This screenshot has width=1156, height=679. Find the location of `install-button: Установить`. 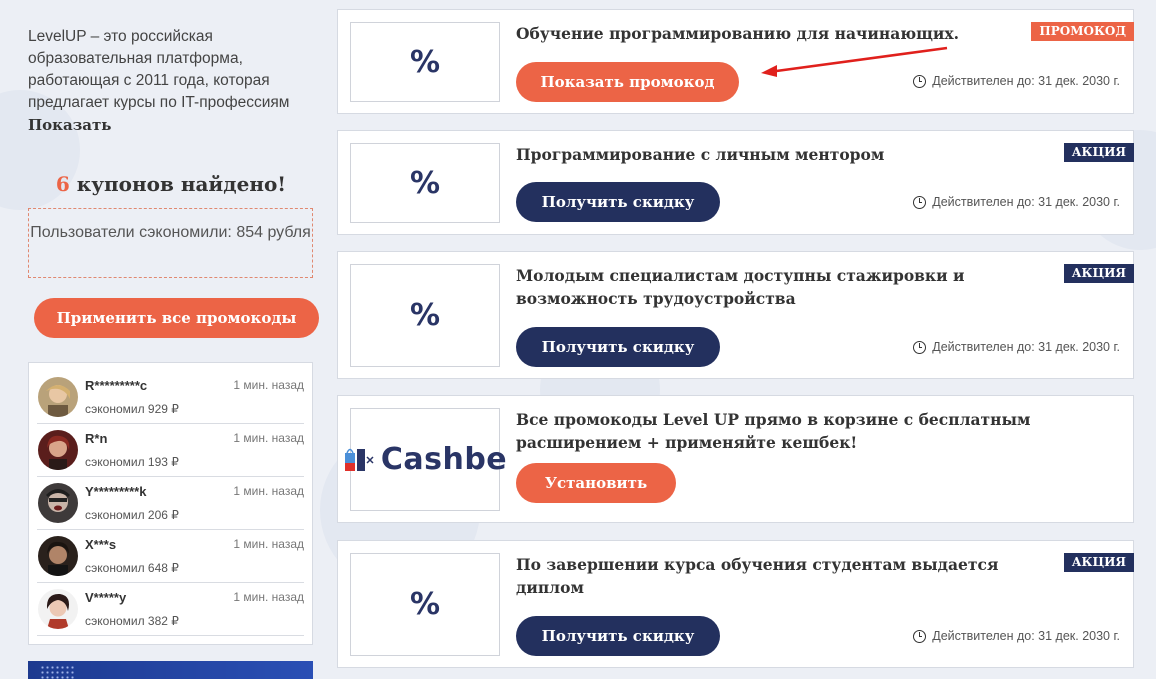

install-button: Установить is located at coordinates (596, 483).